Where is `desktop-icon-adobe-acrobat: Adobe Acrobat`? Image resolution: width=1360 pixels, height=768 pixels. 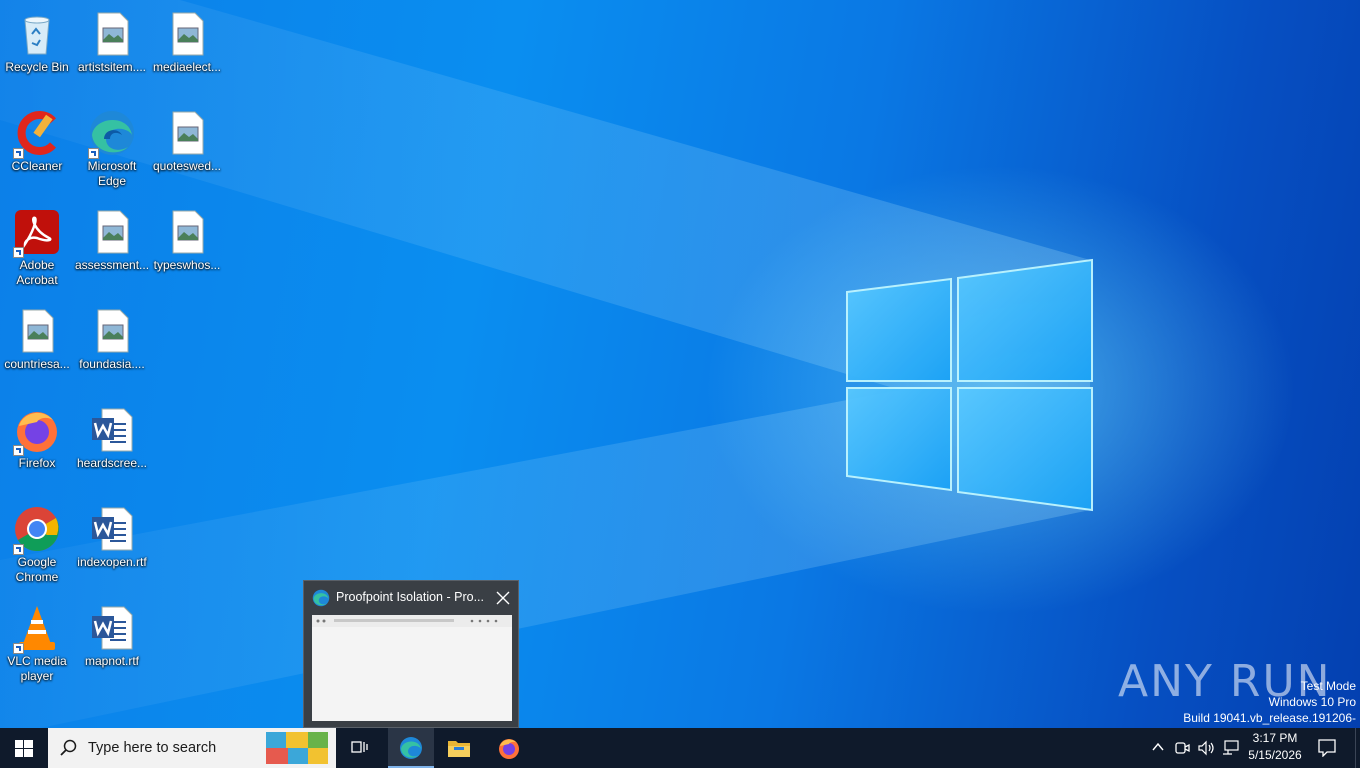
desktop-icon-adobe-acrobat: Adobe Acrobat is located at coordinates (37, 248).